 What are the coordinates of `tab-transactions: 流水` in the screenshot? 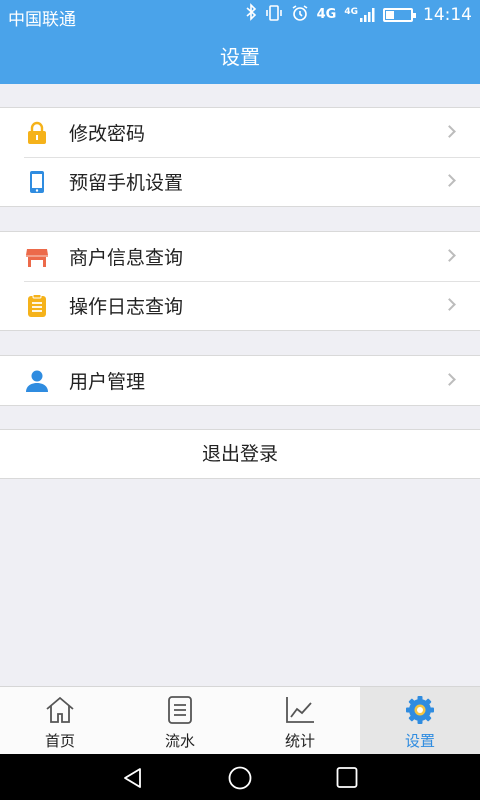 It's located at (180, 720).